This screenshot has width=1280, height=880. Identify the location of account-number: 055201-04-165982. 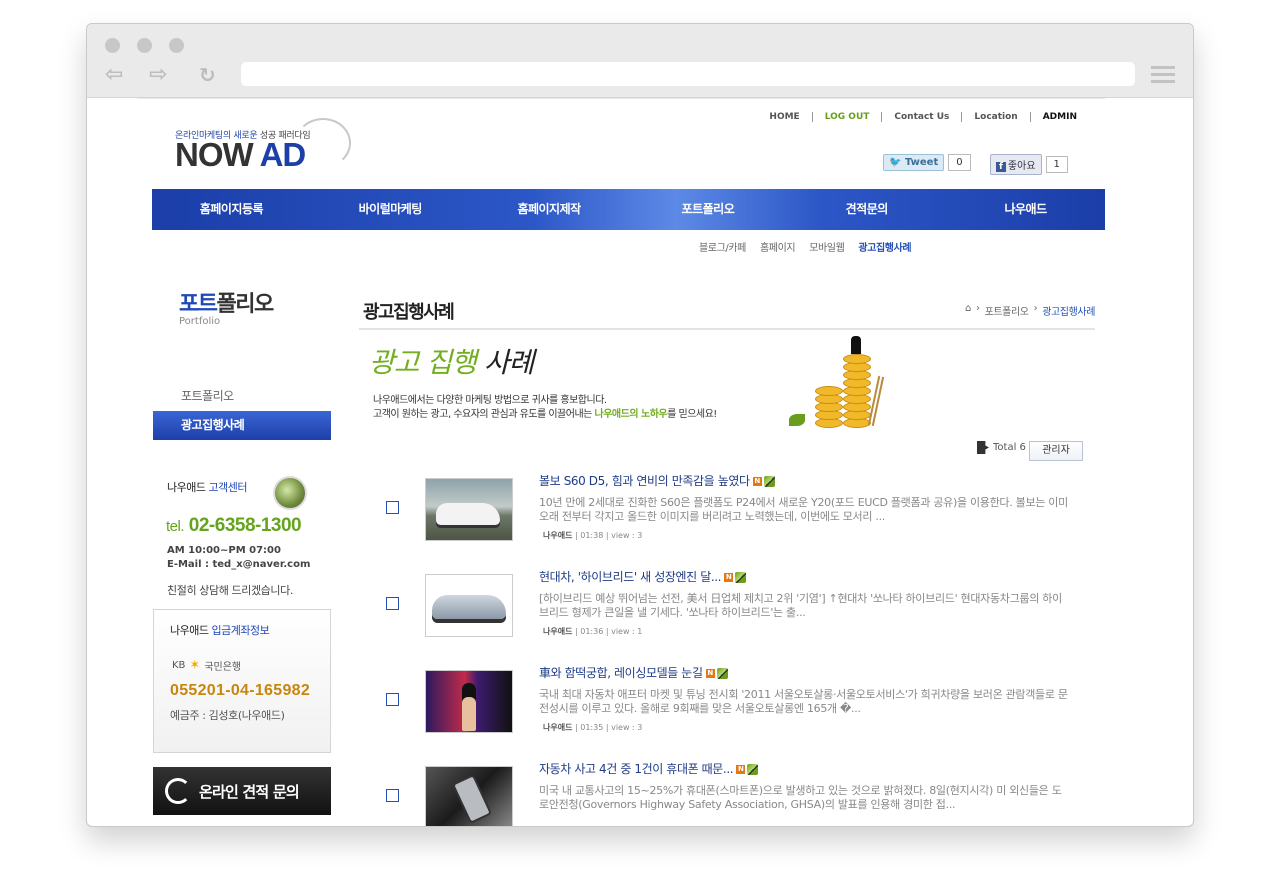
(240, 690).